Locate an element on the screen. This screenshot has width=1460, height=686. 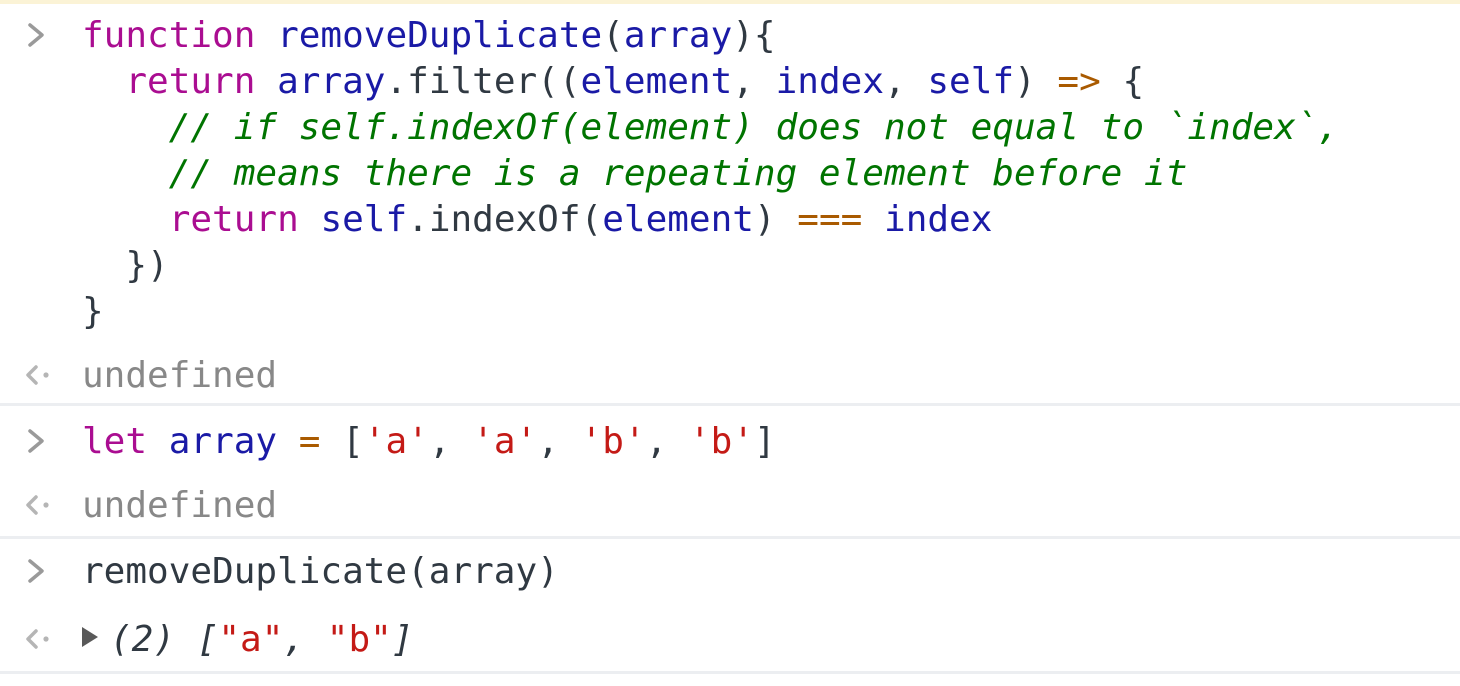
code-token: .filter(( is located at coordinates (483, 81).